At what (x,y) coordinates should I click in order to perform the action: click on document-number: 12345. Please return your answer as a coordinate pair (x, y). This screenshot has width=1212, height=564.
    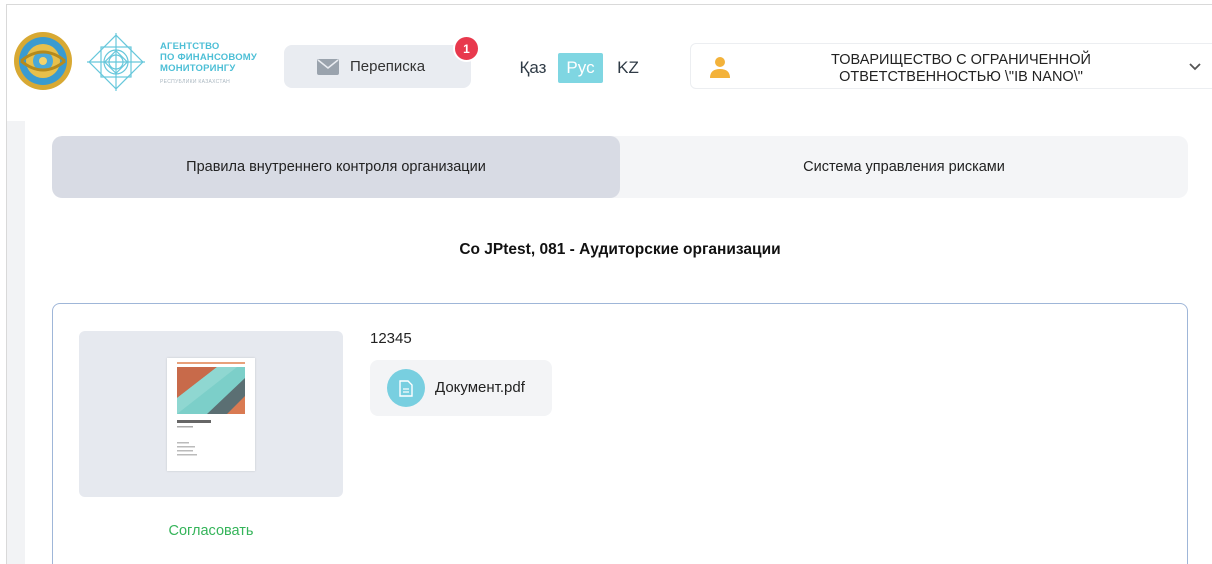
    Looking at the image, I should click on (391, 338).